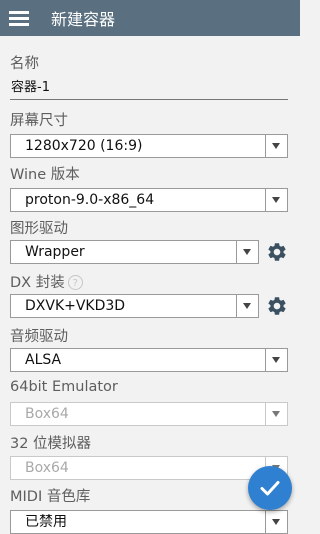 The height and width of the screenshot is (534, 320). Describe the element at coordinates (47, 414) in the screenshot. I see `emulator-64bit-value: Box64` at that location.